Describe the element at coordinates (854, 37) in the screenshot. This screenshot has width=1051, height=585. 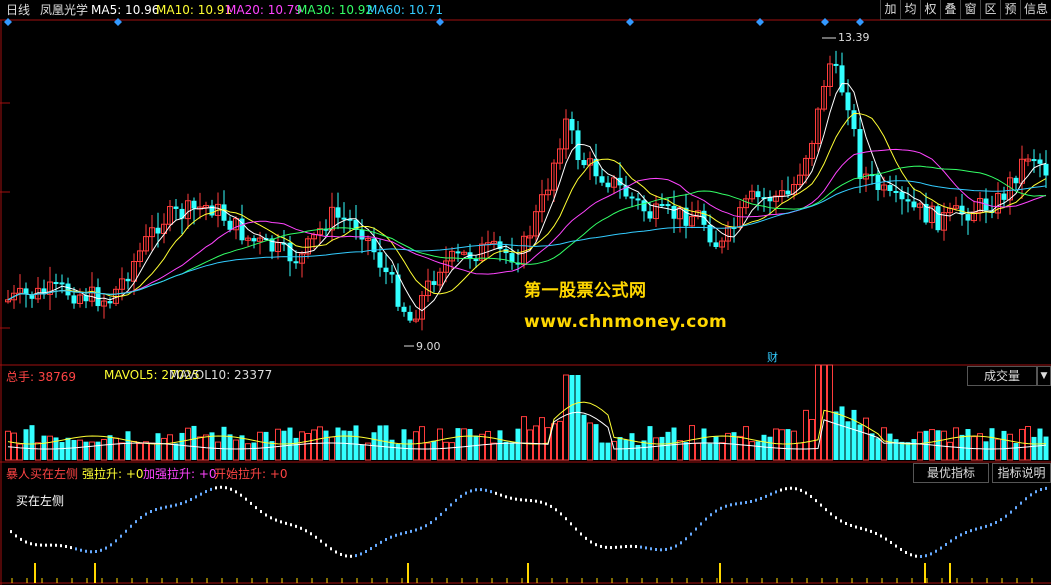
I see `high-price-label: 13.39` at that location.